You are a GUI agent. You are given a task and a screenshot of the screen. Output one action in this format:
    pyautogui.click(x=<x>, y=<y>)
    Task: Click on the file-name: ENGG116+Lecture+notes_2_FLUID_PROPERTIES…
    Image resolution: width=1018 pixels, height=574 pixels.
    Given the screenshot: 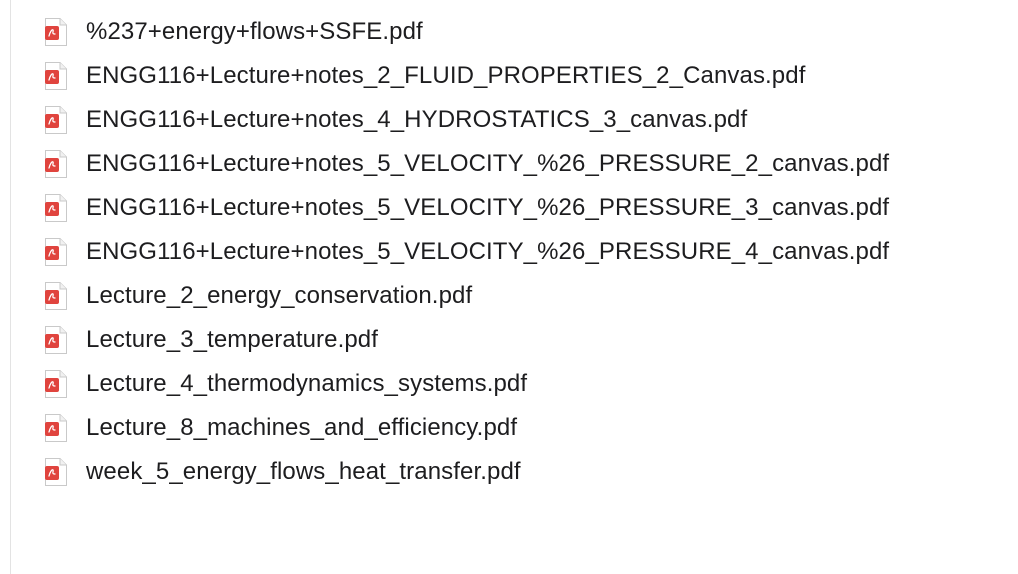 What is the action you would take?
    pyautogui.click(x=446, y=75)
    